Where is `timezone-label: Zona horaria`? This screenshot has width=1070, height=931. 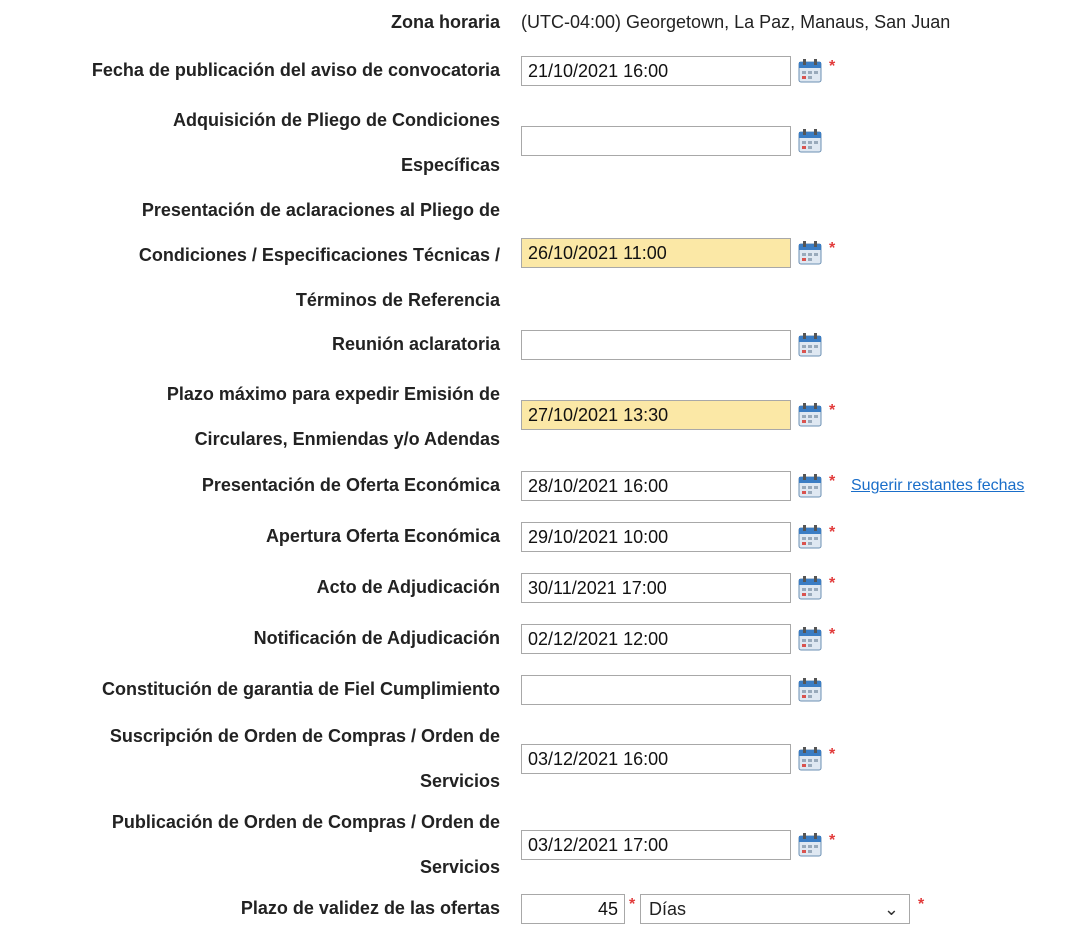 timezone-label: Zona horaria is located at coordinates (445, 22).